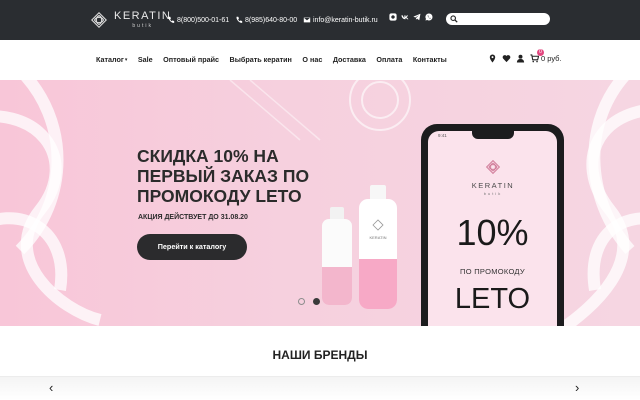  Describe the element at coordinates (493, 135) in the screenshot. I see `phone-notch` at that location.